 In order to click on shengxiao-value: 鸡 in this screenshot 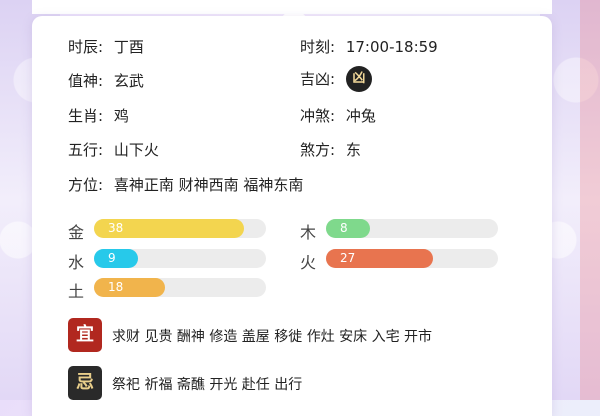, I will do `click(121, 116)`.